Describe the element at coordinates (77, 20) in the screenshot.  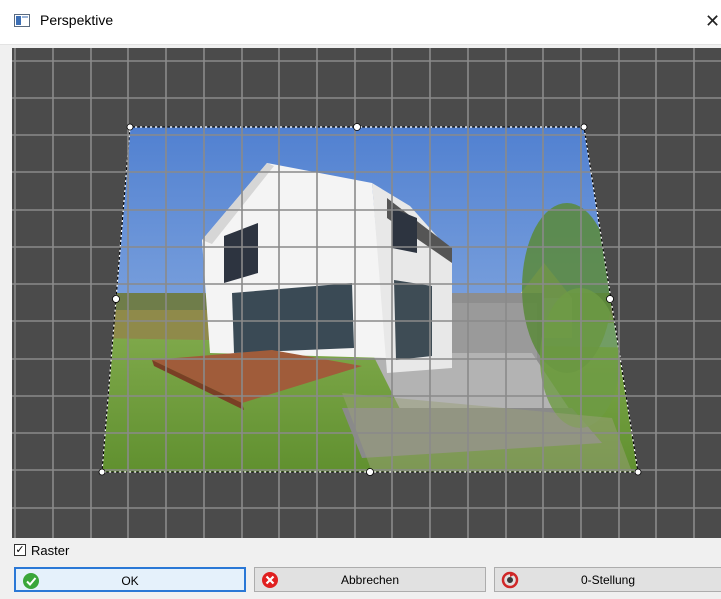
I see `window-title: Perspektive` at that location.